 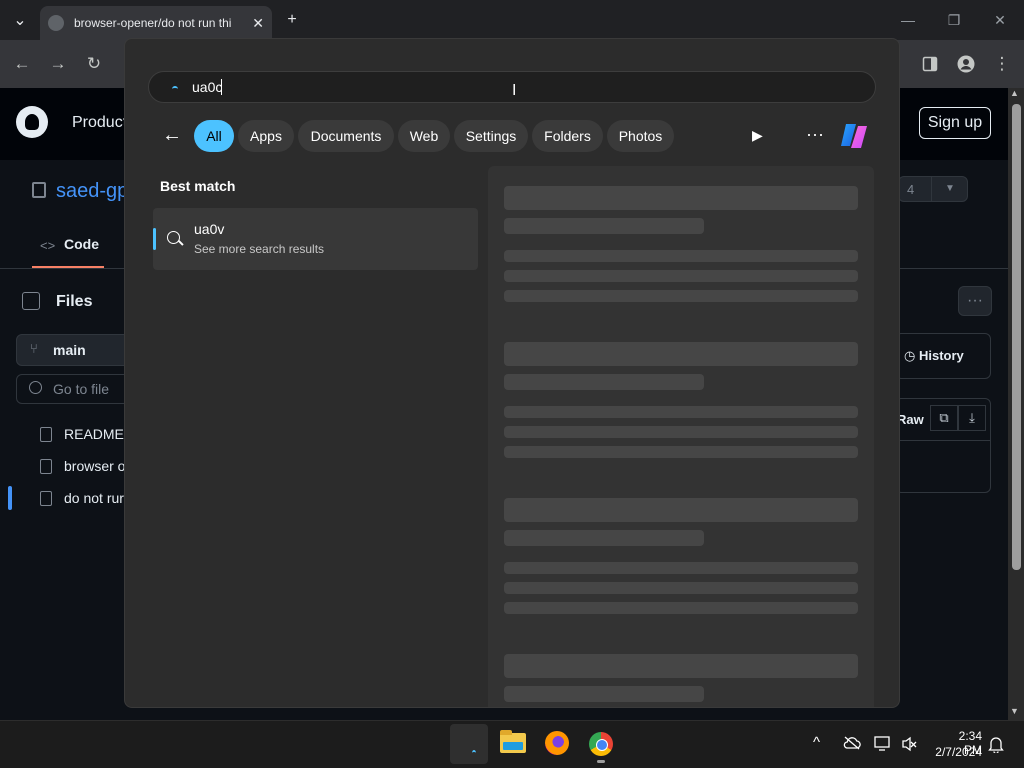 I want to click on text-caret, so click(x=221, y=87).